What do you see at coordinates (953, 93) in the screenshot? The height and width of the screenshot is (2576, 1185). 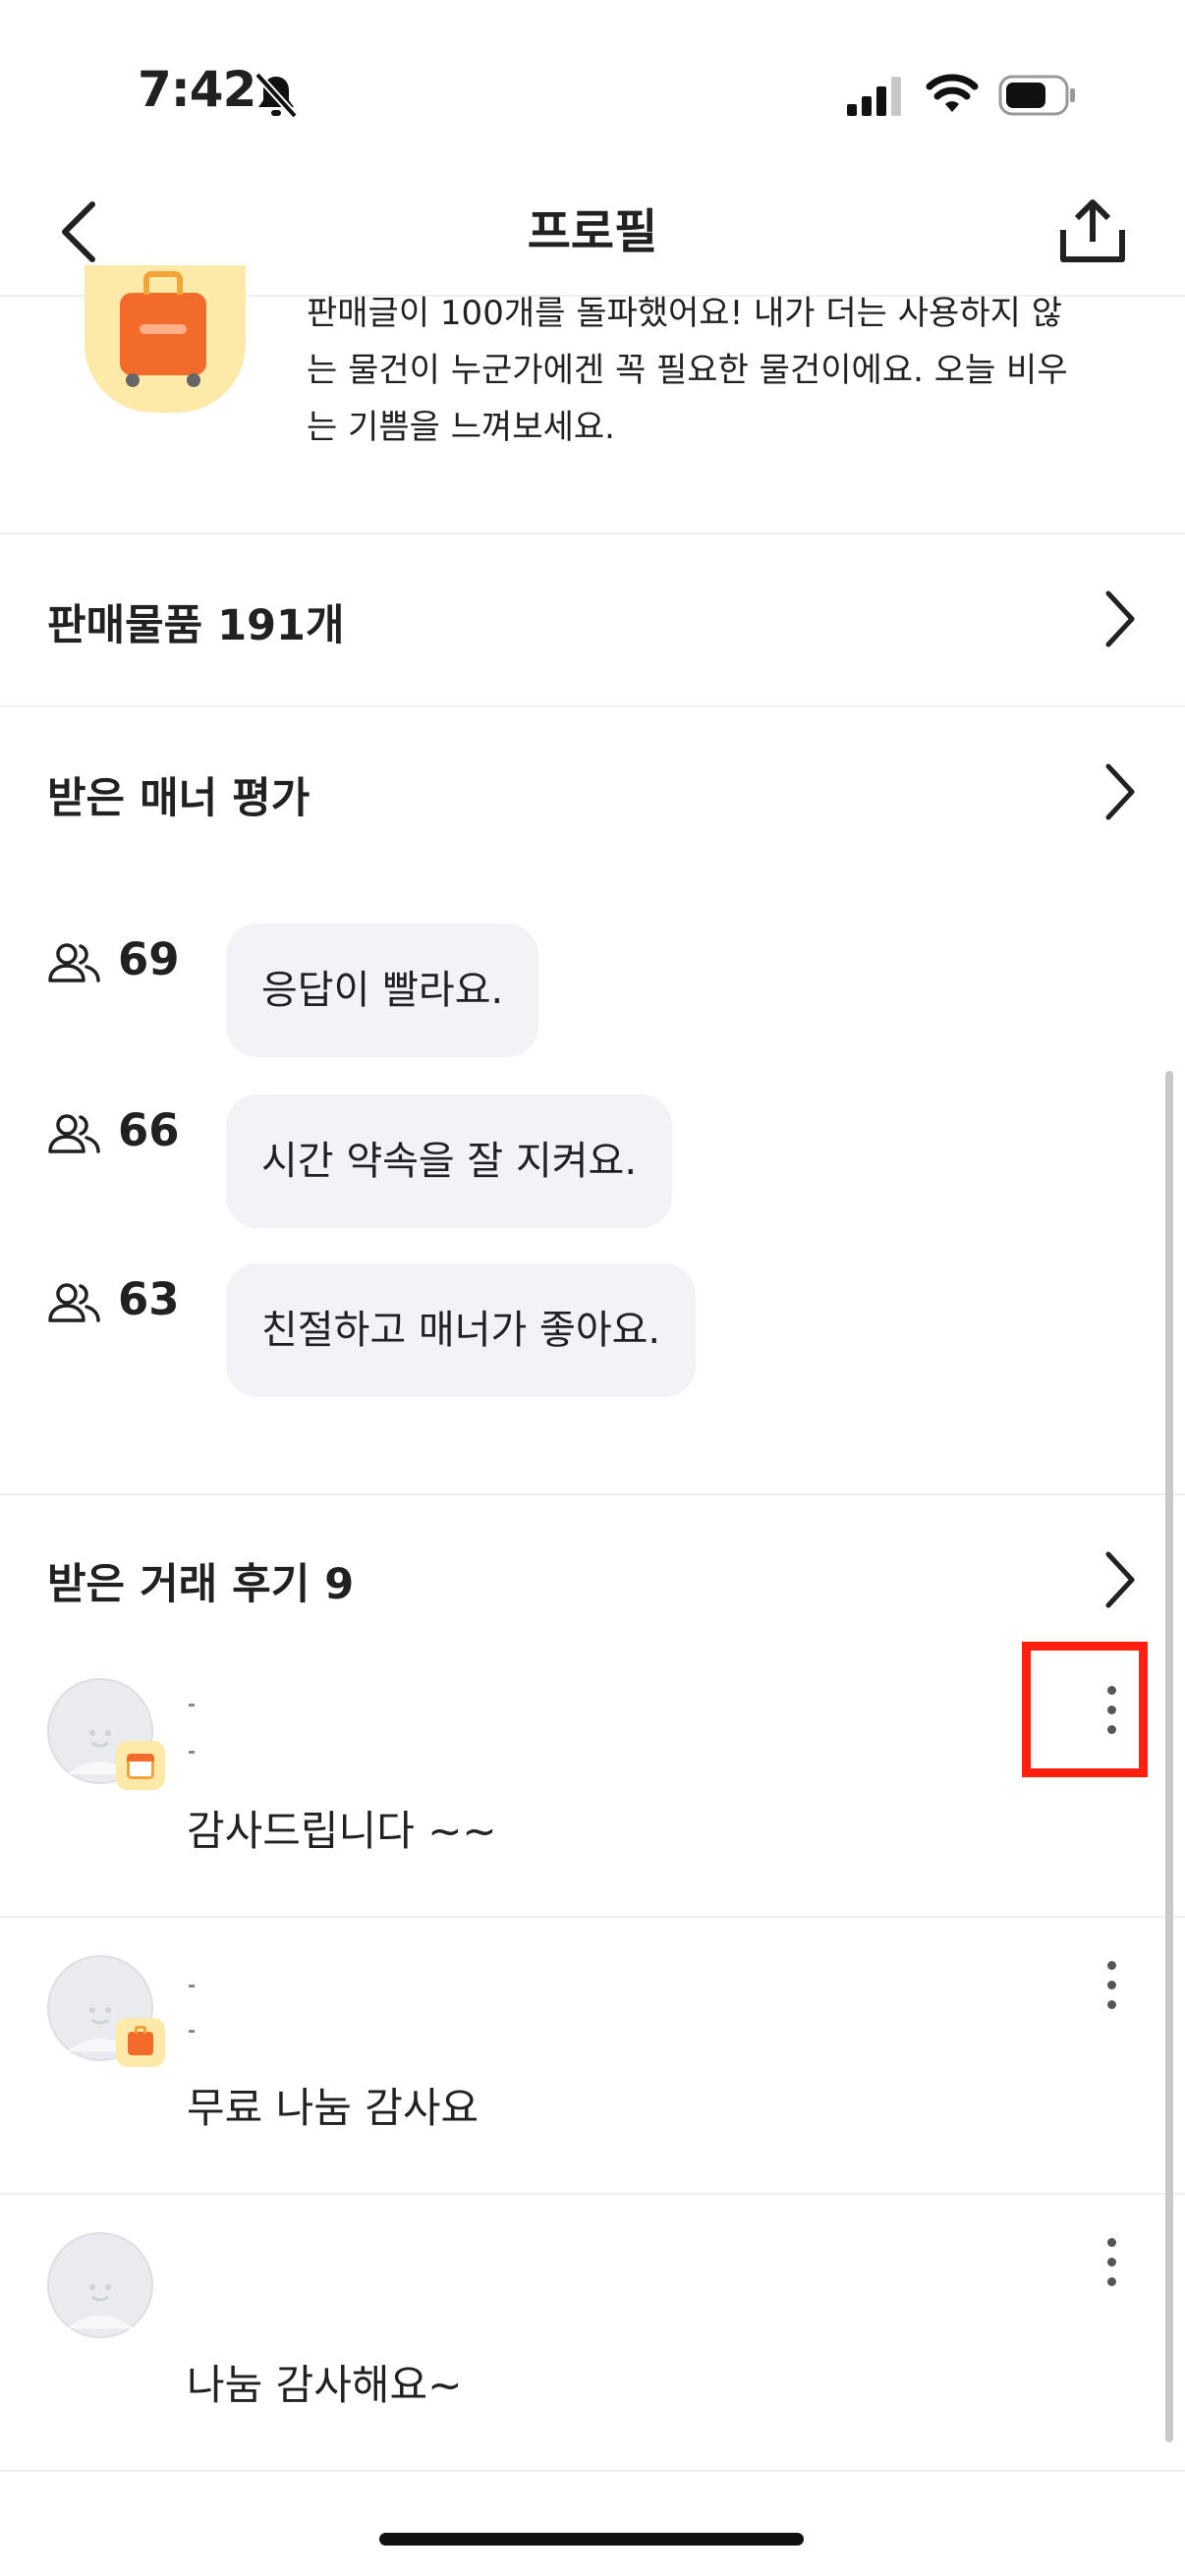 I see `wifi-icon` at bounding box center [953, 93].